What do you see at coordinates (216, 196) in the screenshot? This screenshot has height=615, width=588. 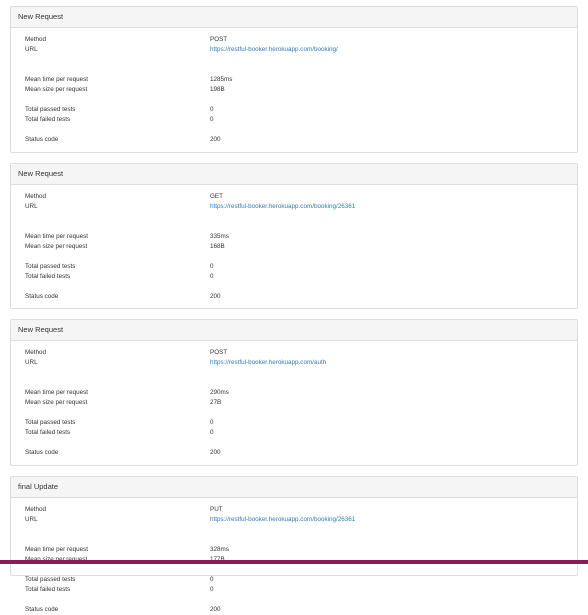 I see `method-value: GET` at bounding box center [216, 196].